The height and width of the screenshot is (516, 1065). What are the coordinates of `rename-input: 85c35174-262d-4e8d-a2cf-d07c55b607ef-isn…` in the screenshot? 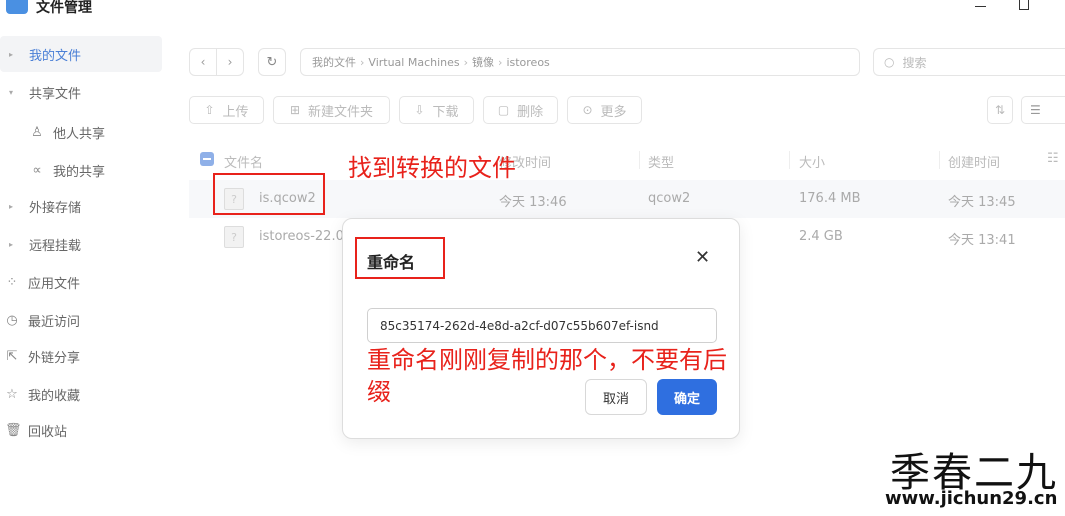 It's located at (542, 325).